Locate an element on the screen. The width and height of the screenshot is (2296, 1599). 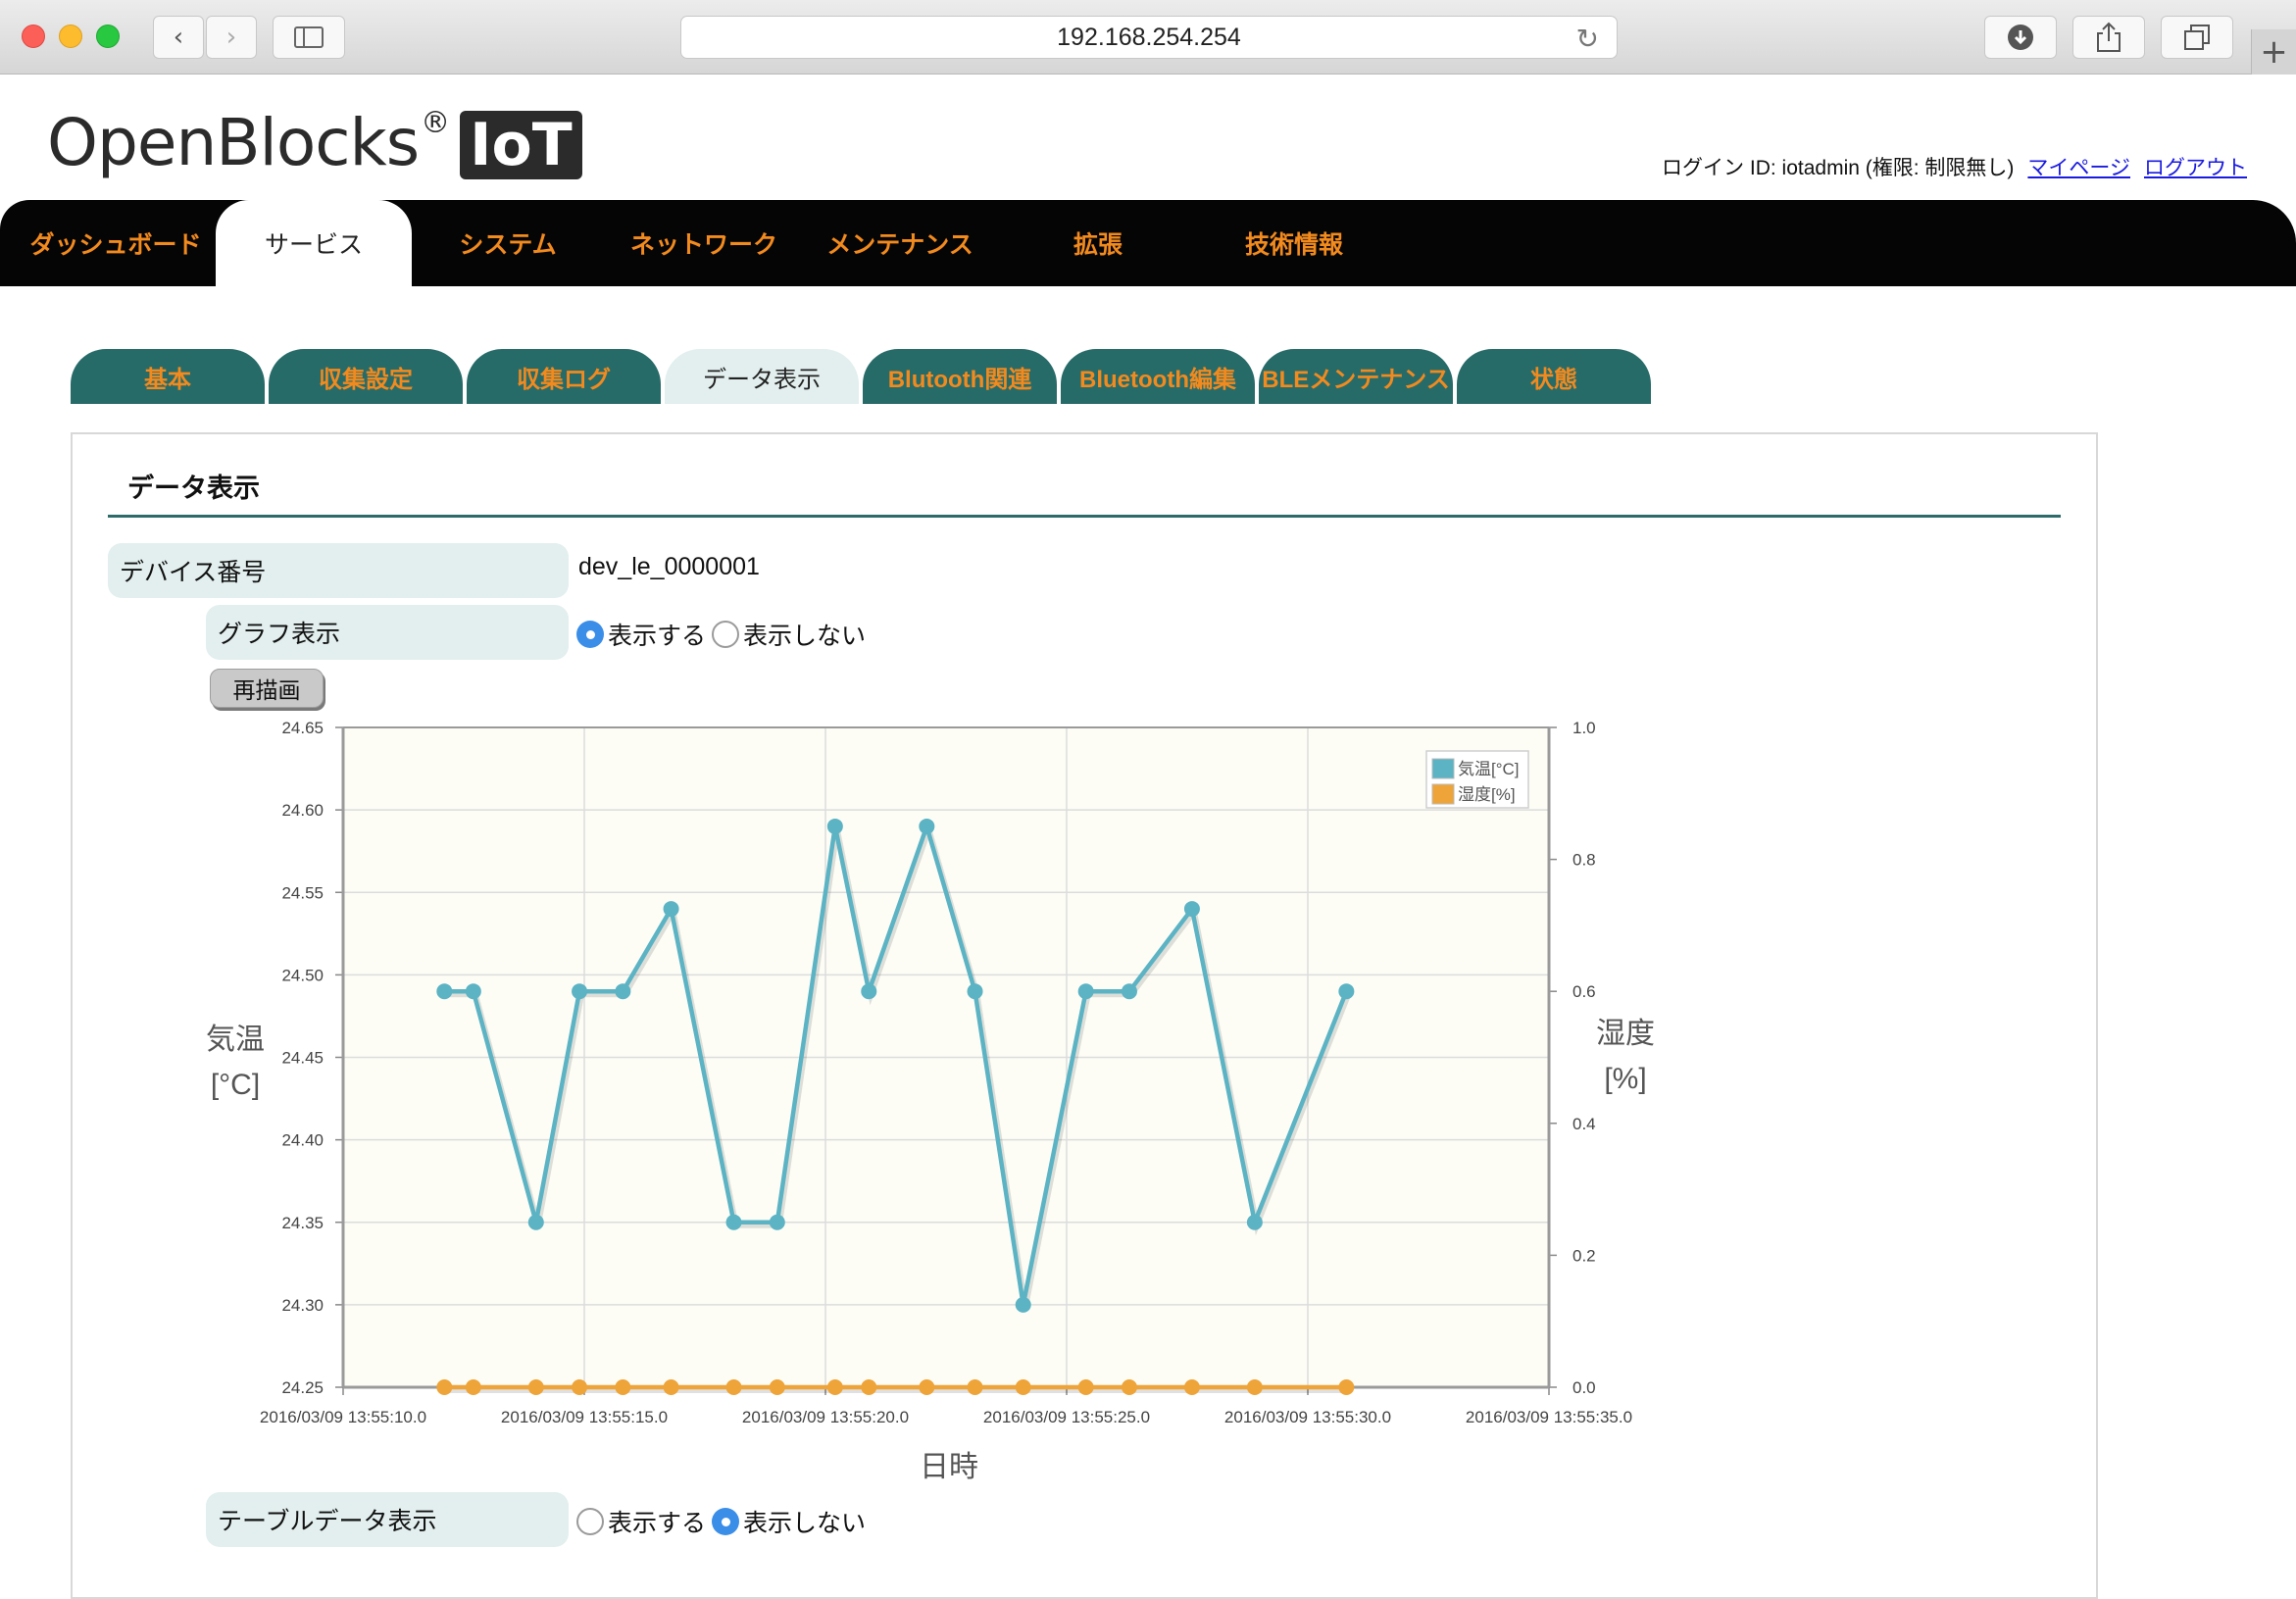
y-tick-label-left: 24.60 is located at coordinates (302, 810).